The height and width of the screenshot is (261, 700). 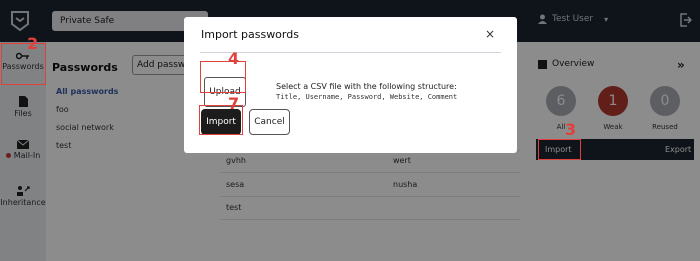 What do you see at coordinates (250, 34) in the screenshot?
I see `dialog-title: Import passwords` at bounding box center [250, 34].